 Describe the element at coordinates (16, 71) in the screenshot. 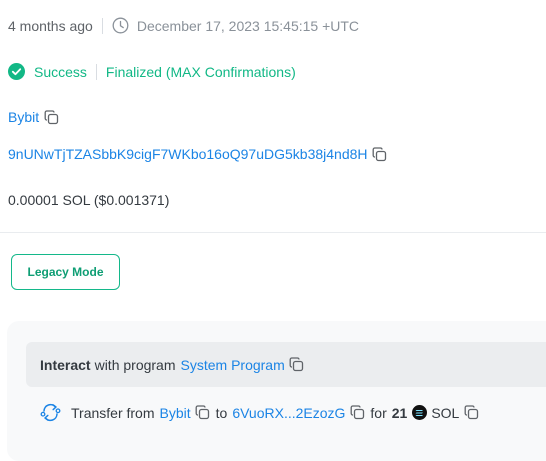

I see `check-circle-icon` at that location.